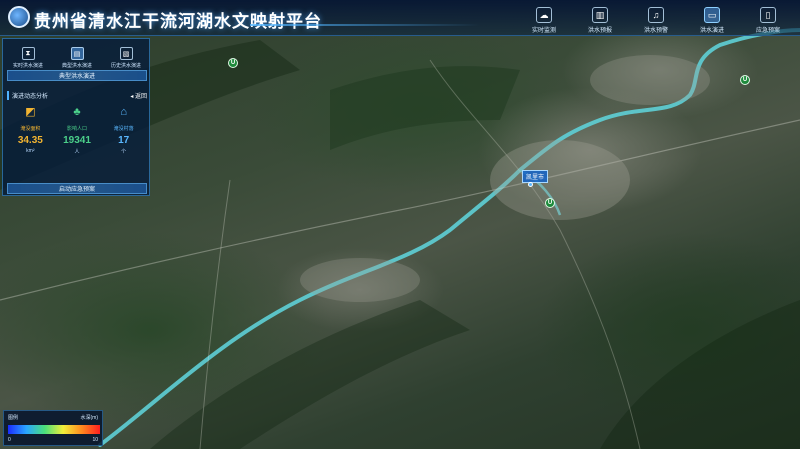  What do you see at coordinates (9, 440) in the screenshot?
I see `legend-min: 0` at bounding box center [9, 440].